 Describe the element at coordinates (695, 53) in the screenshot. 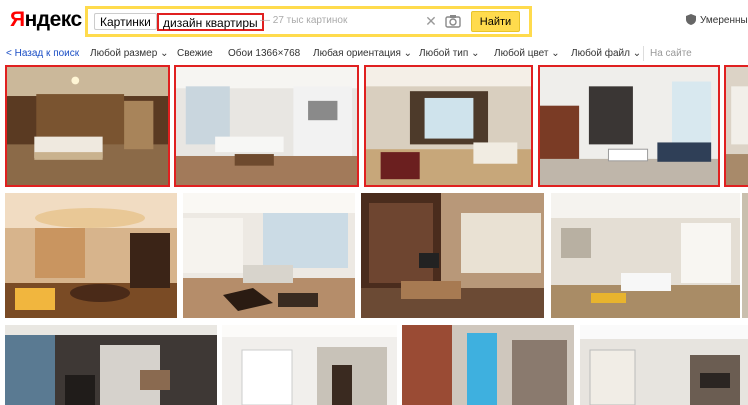

I see `site-filter-input: На сайте` at that location.